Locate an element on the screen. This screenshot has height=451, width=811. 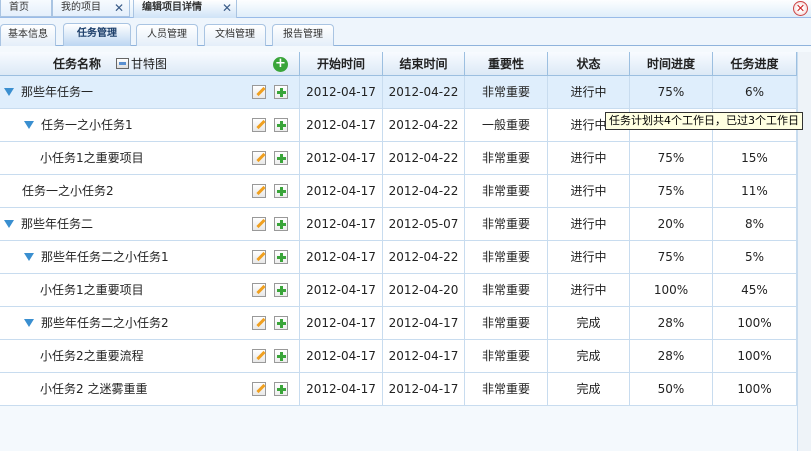
cell-task-progress: 45% is located at coordinates (755, 290).